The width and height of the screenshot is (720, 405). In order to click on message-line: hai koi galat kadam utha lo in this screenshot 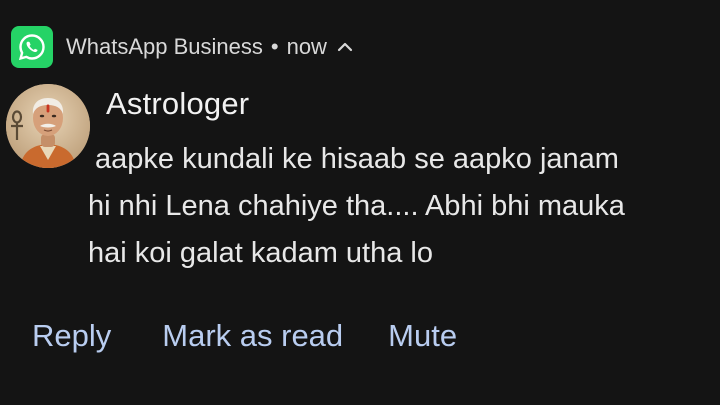, I will do `click(260, 253)`.